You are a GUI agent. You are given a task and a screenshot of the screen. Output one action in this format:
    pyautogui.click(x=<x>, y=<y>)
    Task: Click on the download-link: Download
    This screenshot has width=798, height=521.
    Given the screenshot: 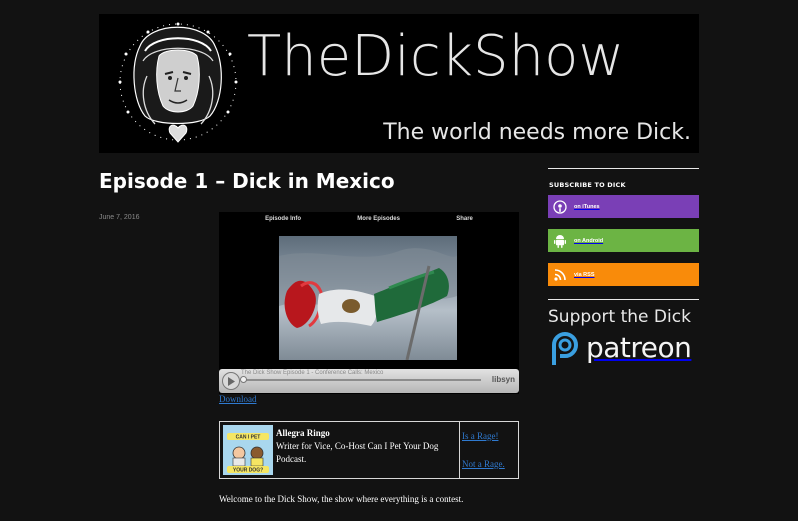 What is the action you would take?
    pyautogui.click(x=238, y=399)
    